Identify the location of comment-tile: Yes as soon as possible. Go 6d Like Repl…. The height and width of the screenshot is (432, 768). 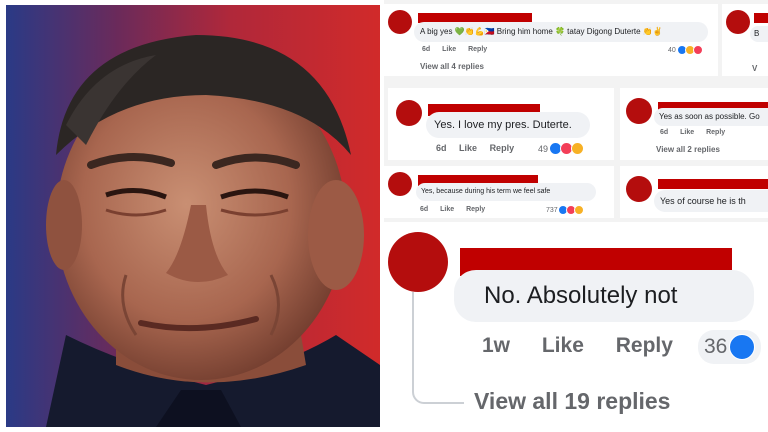
(694, 124).